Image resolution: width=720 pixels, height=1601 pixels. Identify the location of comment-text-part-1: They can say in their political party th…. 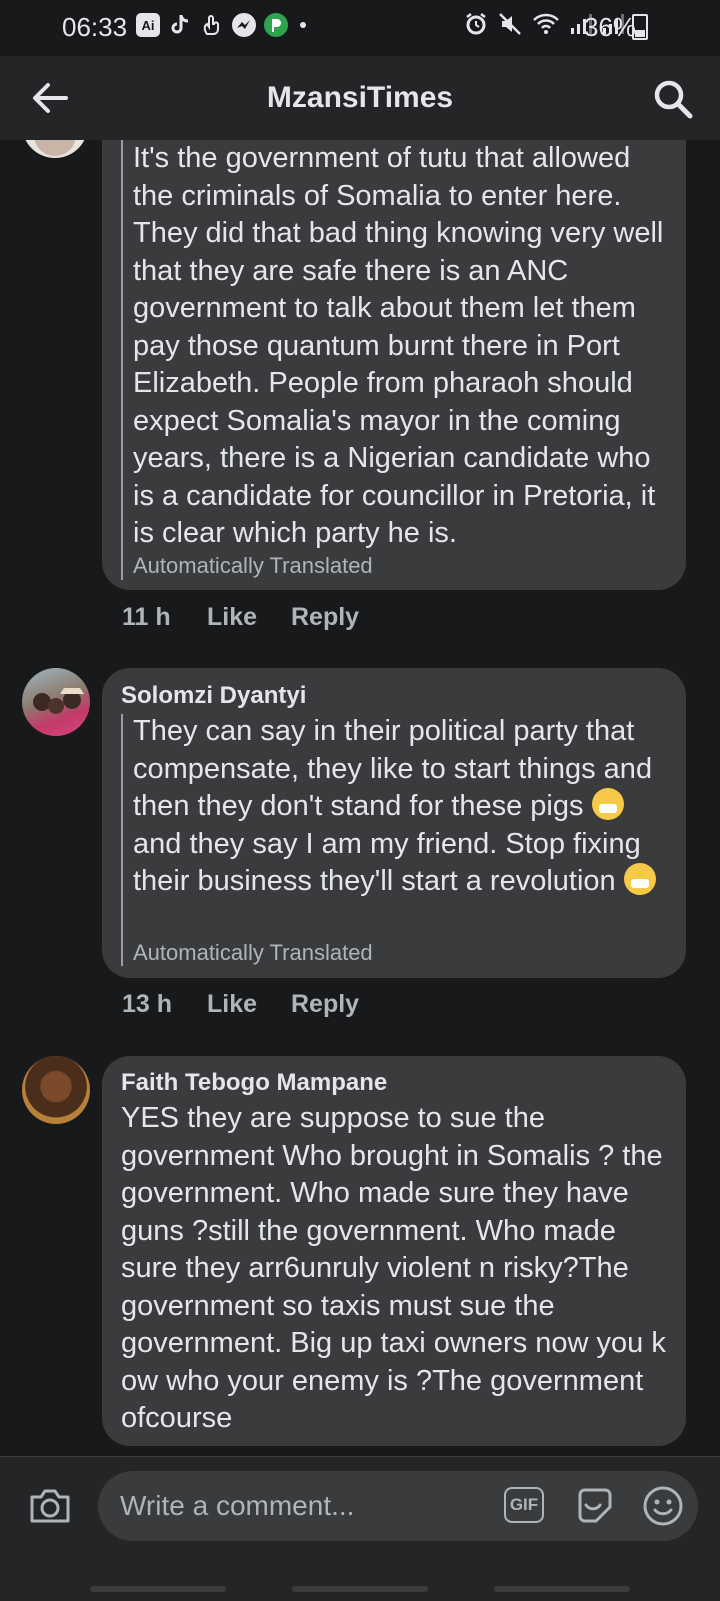
(393, 768).